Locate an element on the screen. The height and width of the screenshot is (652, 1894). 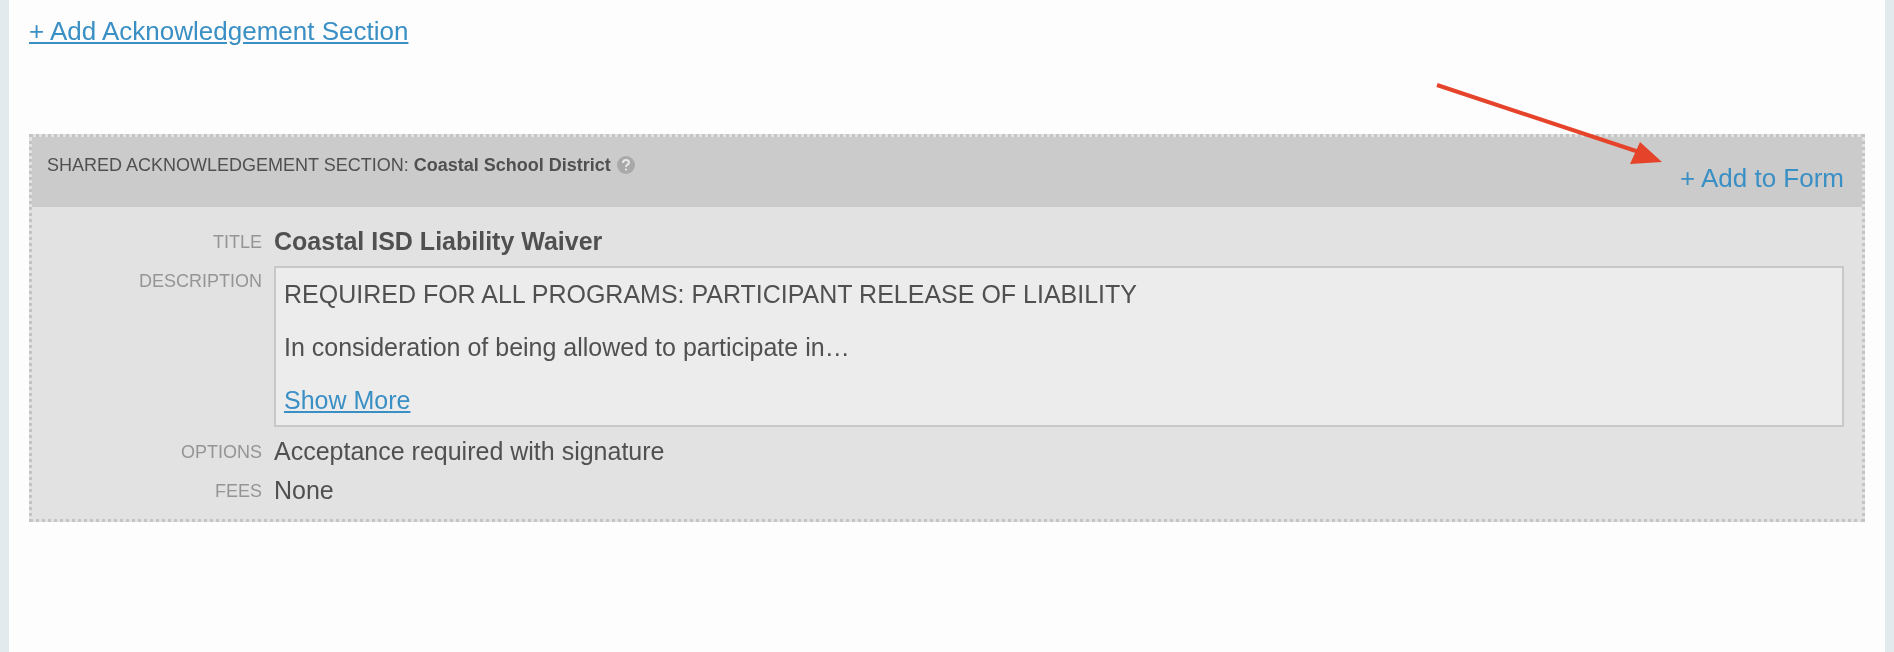
field-value: None is located at coordinates (304, 490).